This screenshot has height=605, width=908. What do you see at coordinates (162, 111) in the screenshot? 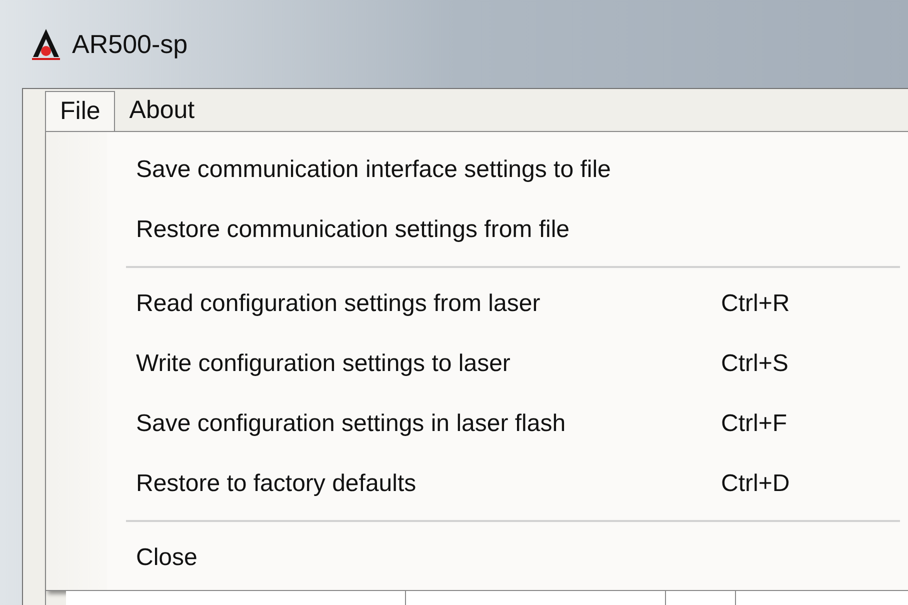
I see `menu-tab: About` at bounding box center [162, 111].